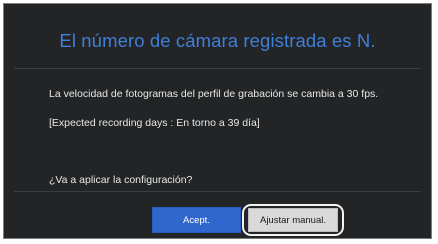  I want to click on apply-question: ¿Va a aplicar la configuración?, so click(121, 180).